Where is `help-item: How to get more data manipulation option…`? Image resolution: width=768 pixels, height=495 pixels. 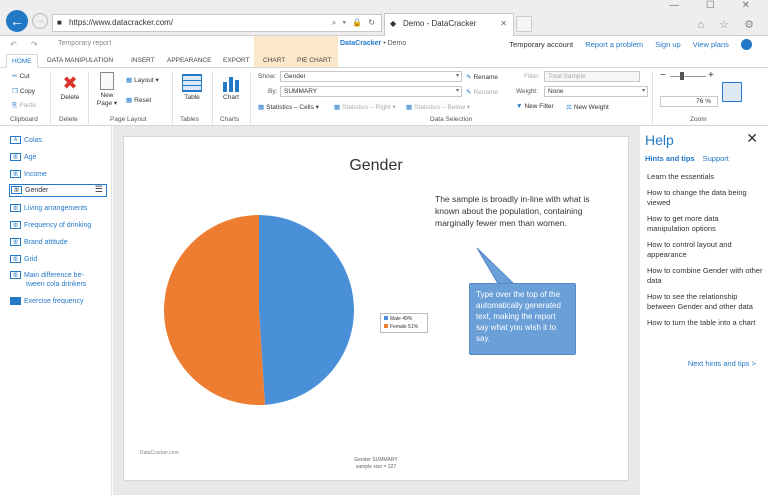 help-item: How to get more data manipulation option… is located at coordinates (705, 224).